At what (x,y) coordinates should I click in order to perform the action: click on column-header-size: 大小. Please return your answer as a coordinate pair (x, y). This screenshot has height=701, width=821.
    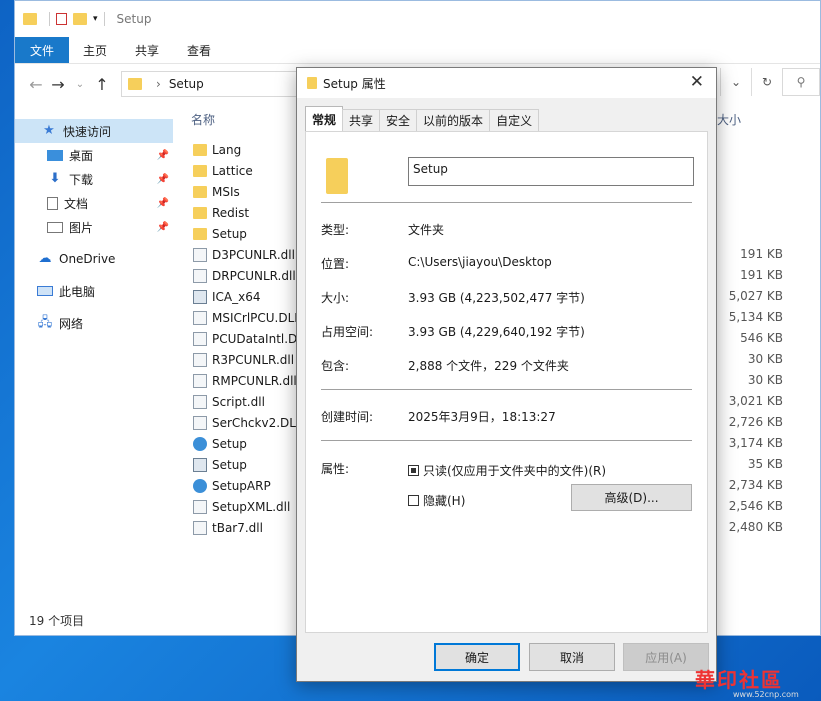
    Looking at the image, I should click on (729, 119).